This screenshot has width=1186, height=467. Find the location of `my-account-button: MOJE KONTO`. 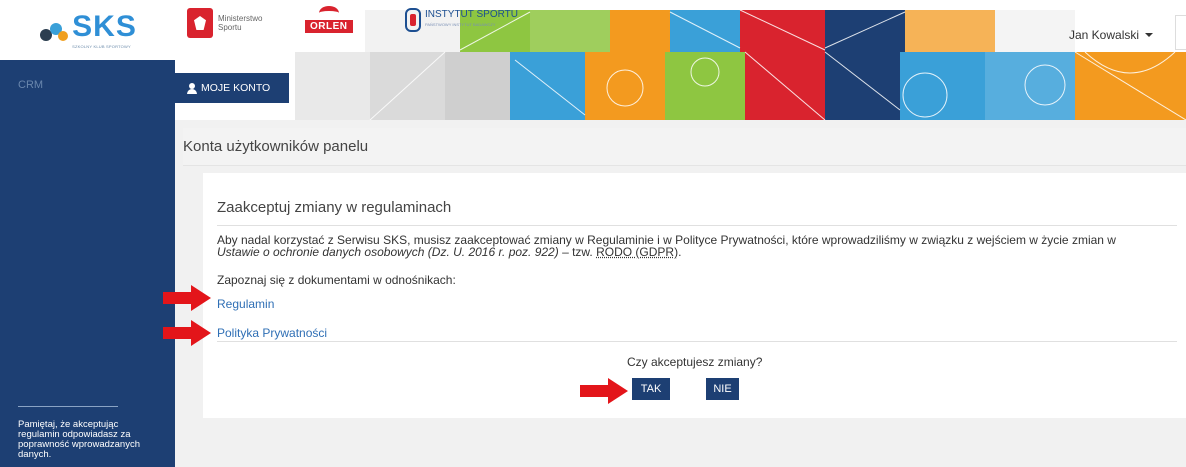

my-account-button: MOJE KONTO is located at coordinates (232, 88).